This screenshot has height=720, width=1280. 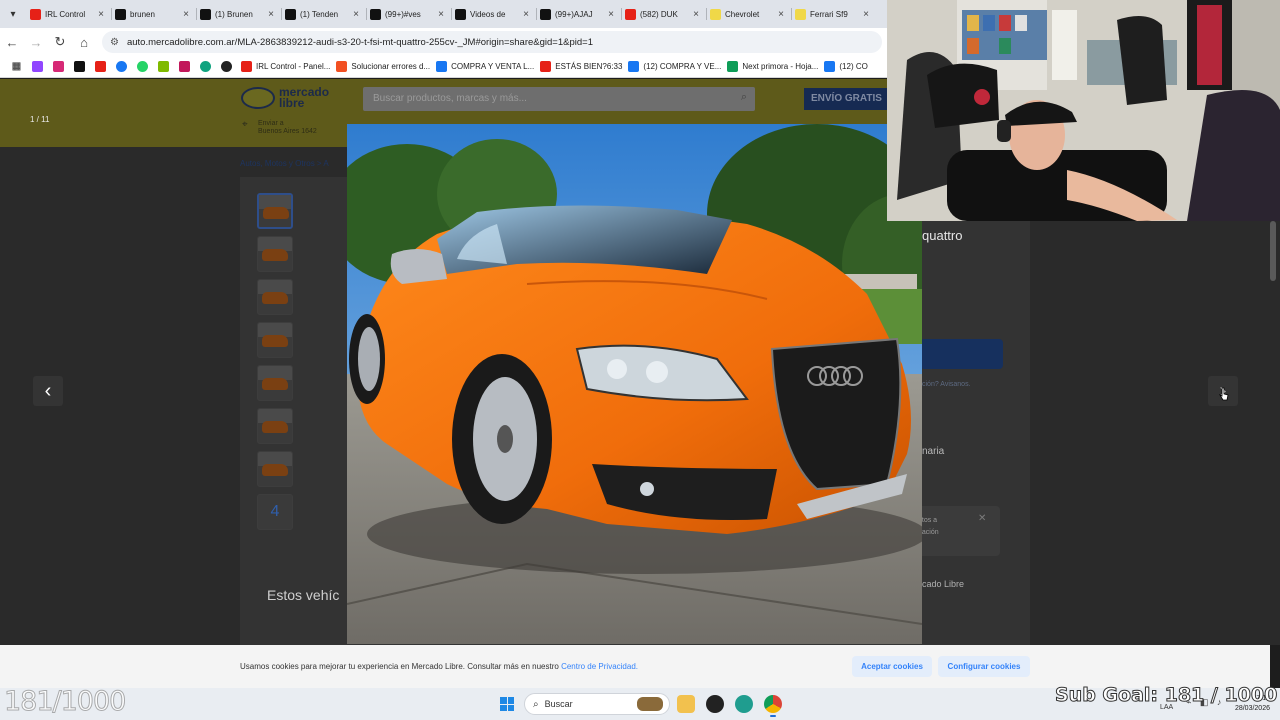 What do you see at coordinates (663, 14) in the screenshot?
I see `browser-tab: (582) DUK ×` at bounding box center [663, 14].